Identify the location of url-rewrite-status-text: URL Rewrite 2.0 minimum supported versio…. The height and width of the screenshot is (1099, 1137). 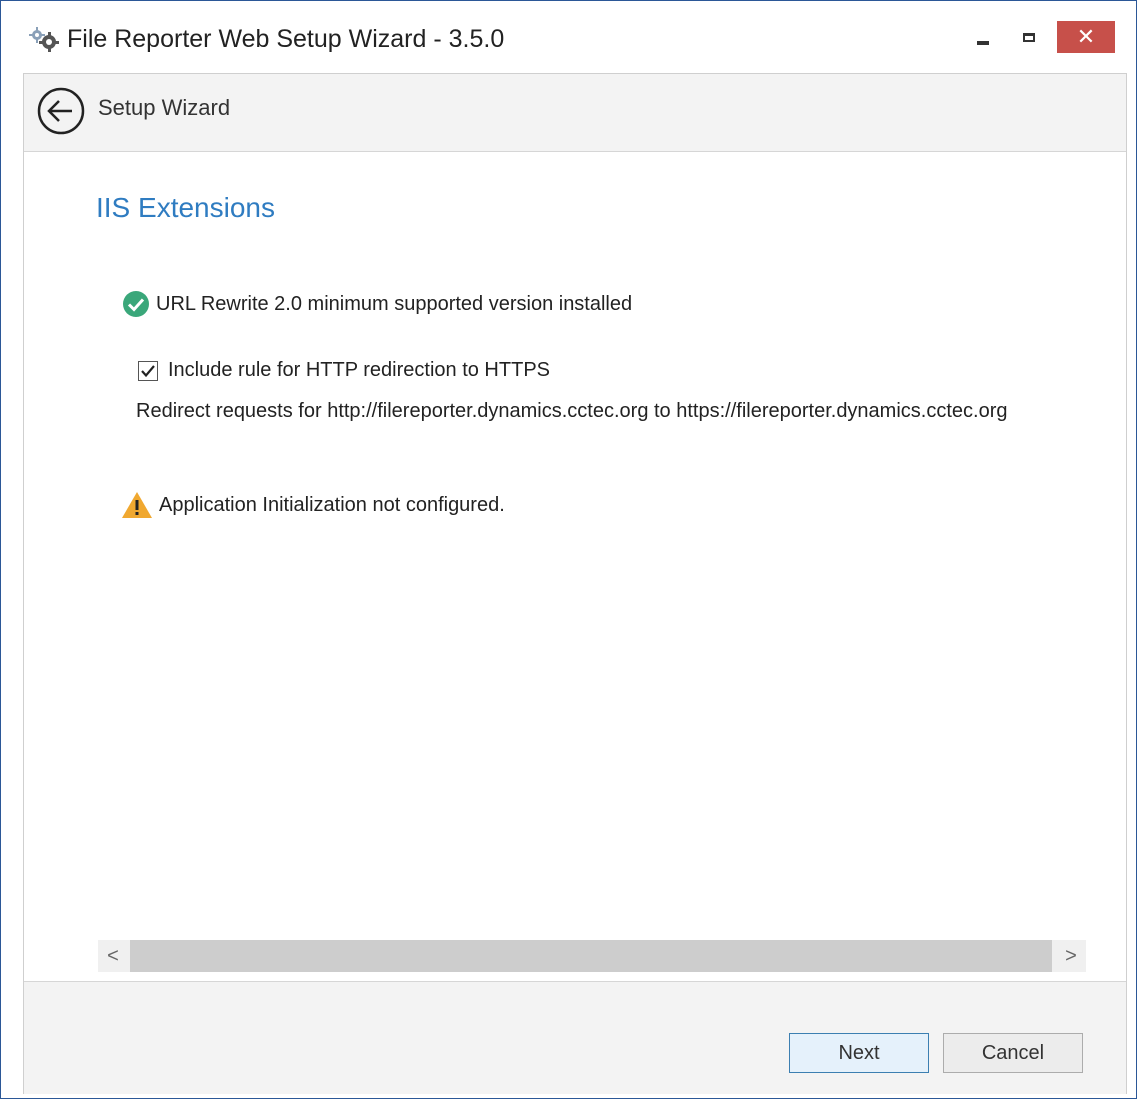
(394, 303).